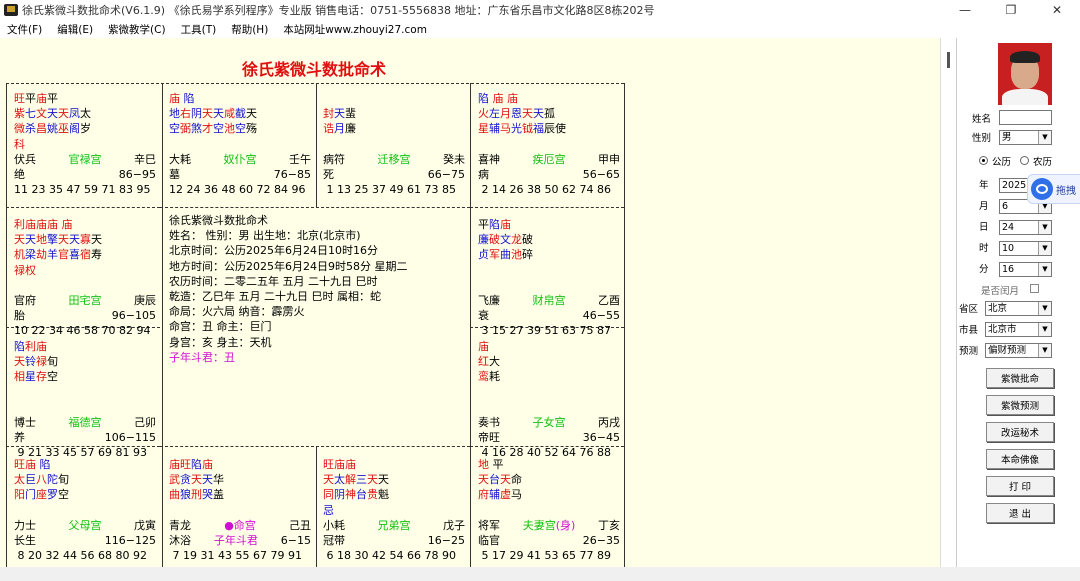  Describe the element at coordinates (85, 422) in the screenshot. I see `palace-name: 福德宫` at that location.